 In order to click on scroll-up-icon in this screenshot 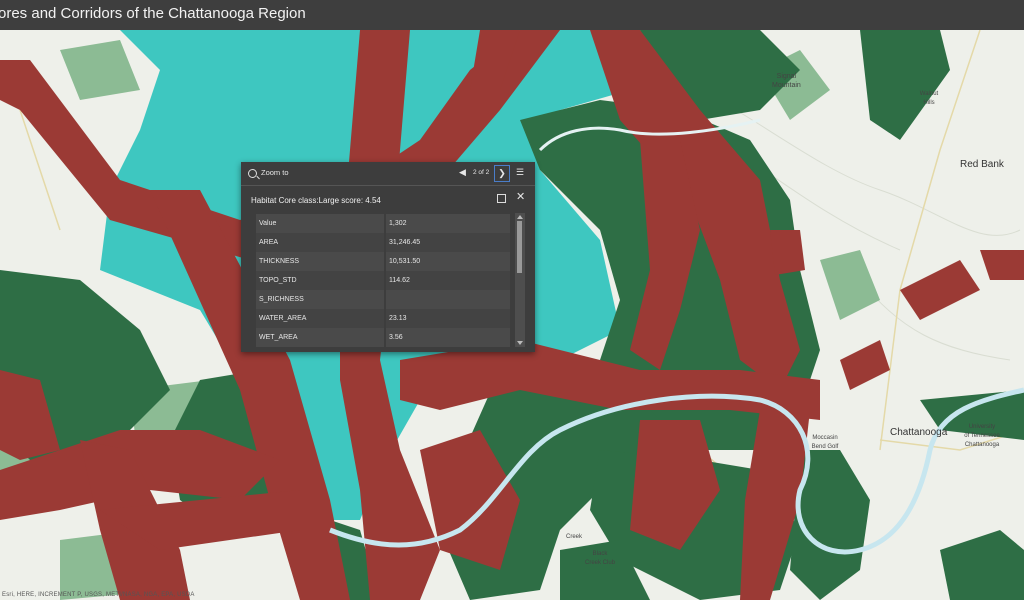, I will do `click(520, 217)`.